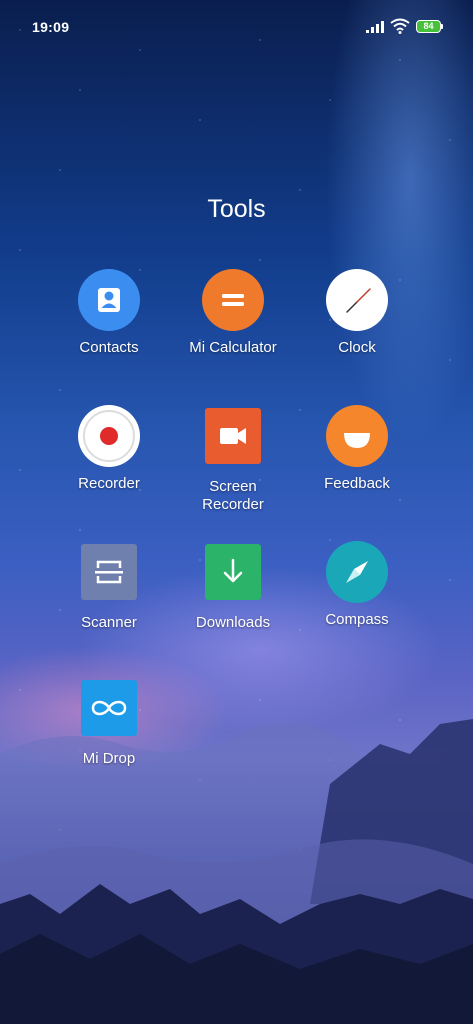  I want to click on app-feedback: Feedback, so click(357, 449).